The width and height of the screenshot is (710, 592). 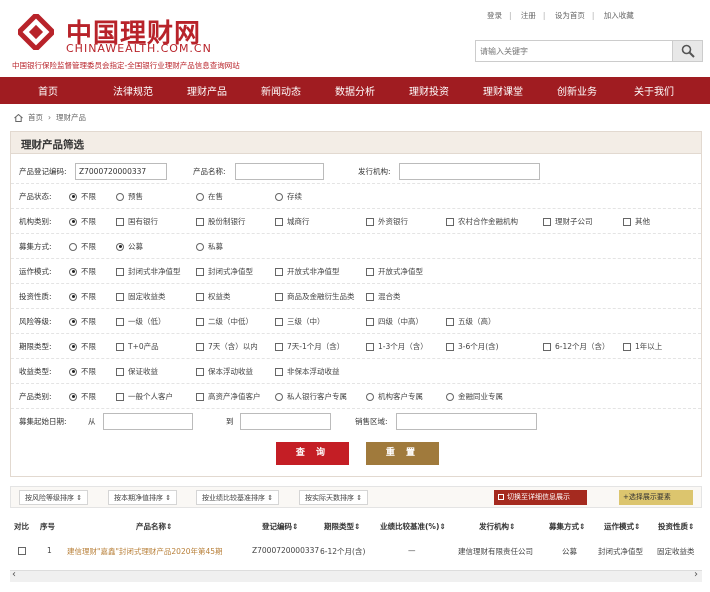 I want to click on col-header-code: 登记编码⇕, so click(x=280, y=526).